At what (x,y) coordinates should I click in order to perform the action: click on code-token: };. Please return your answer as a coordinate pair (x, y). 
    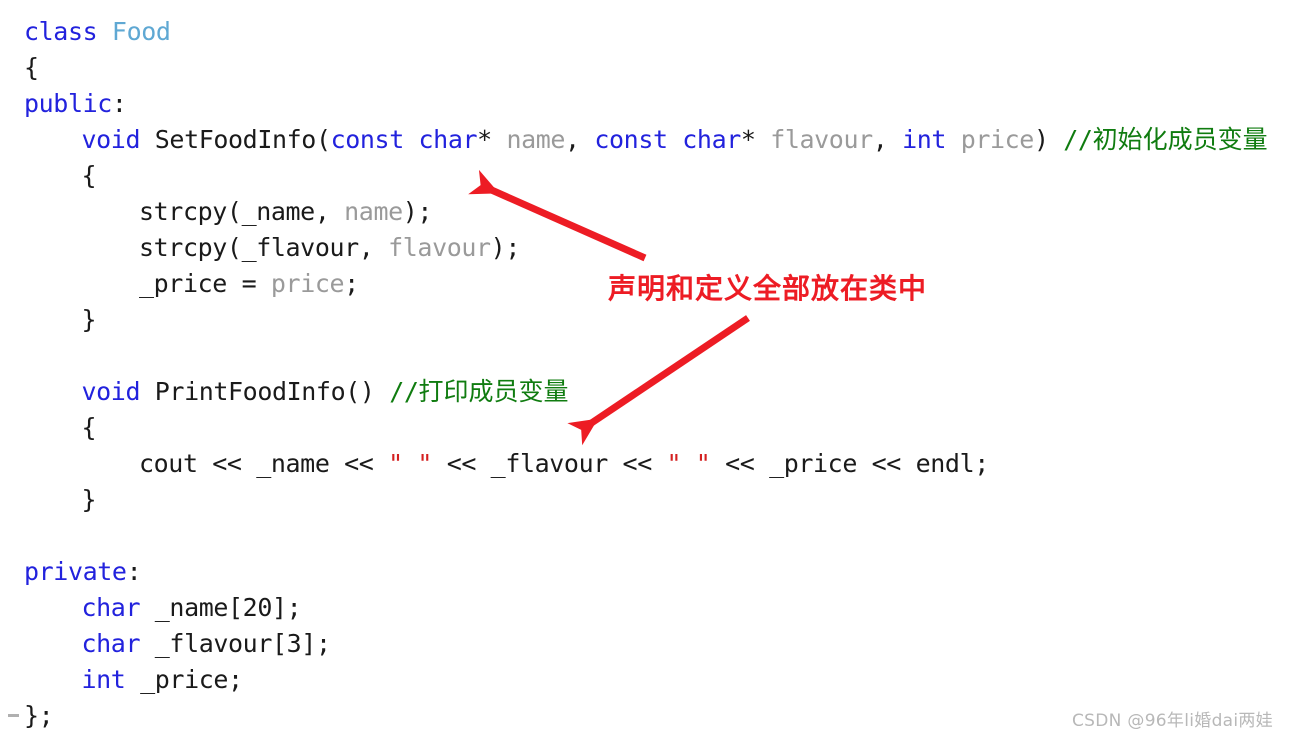
    Looking at the image, I should click on (39, 715).